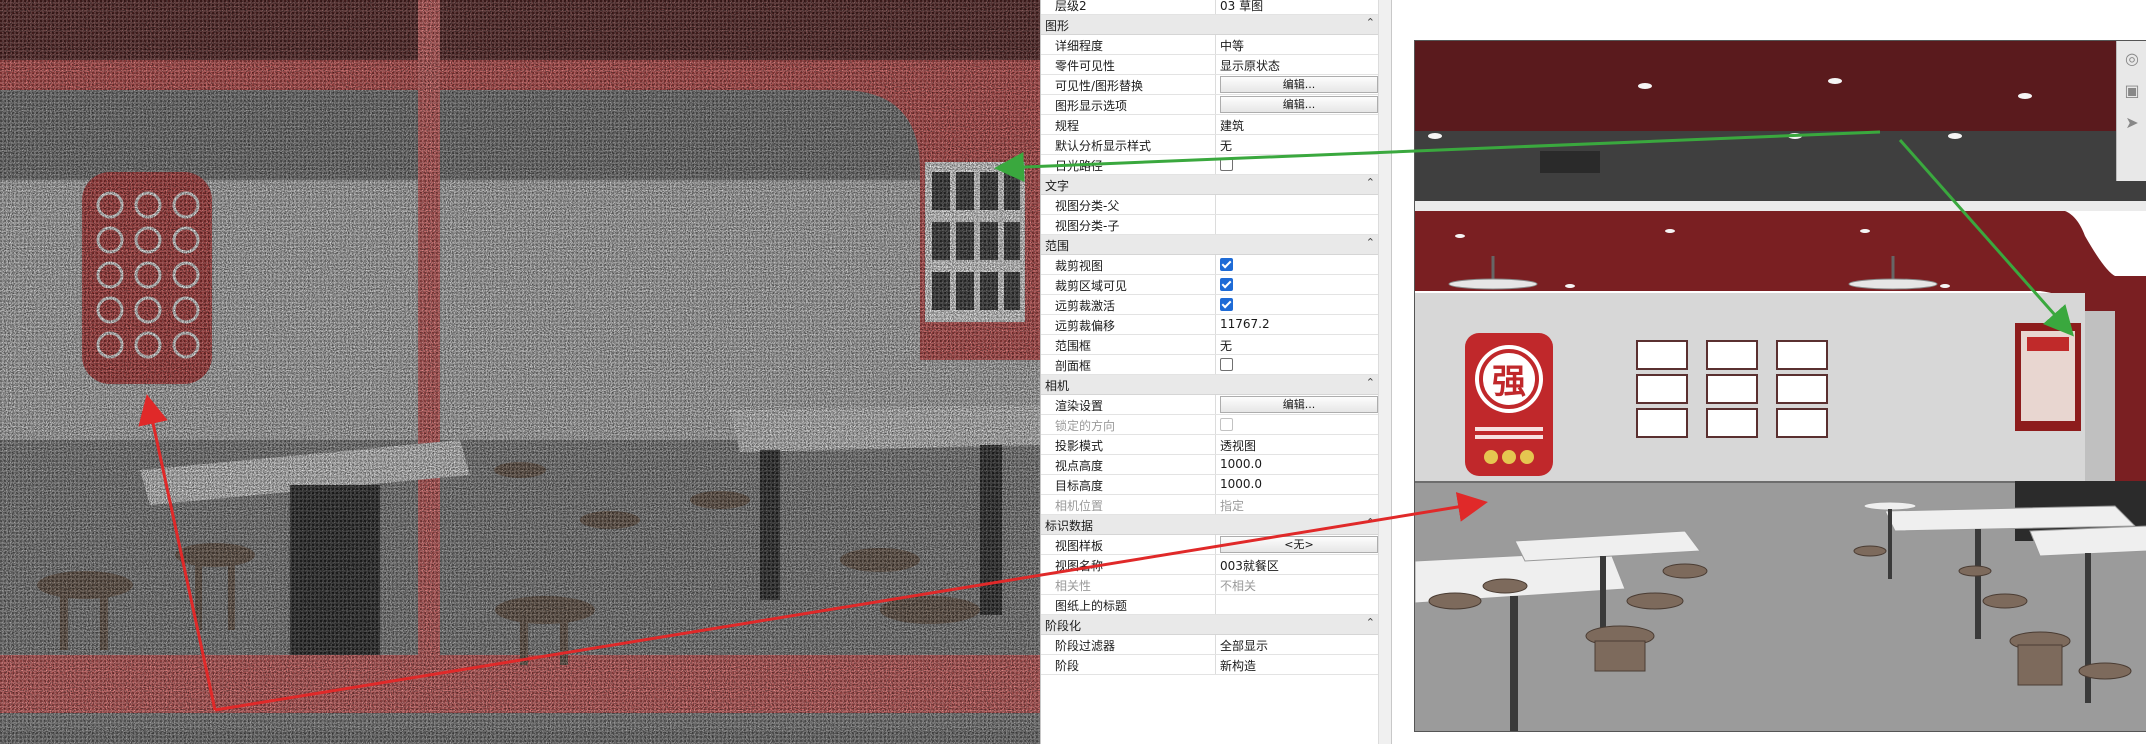 This screenshot has width=2146, height=744. I want to click on green-arrow-to-frames, so click(1437, 156).